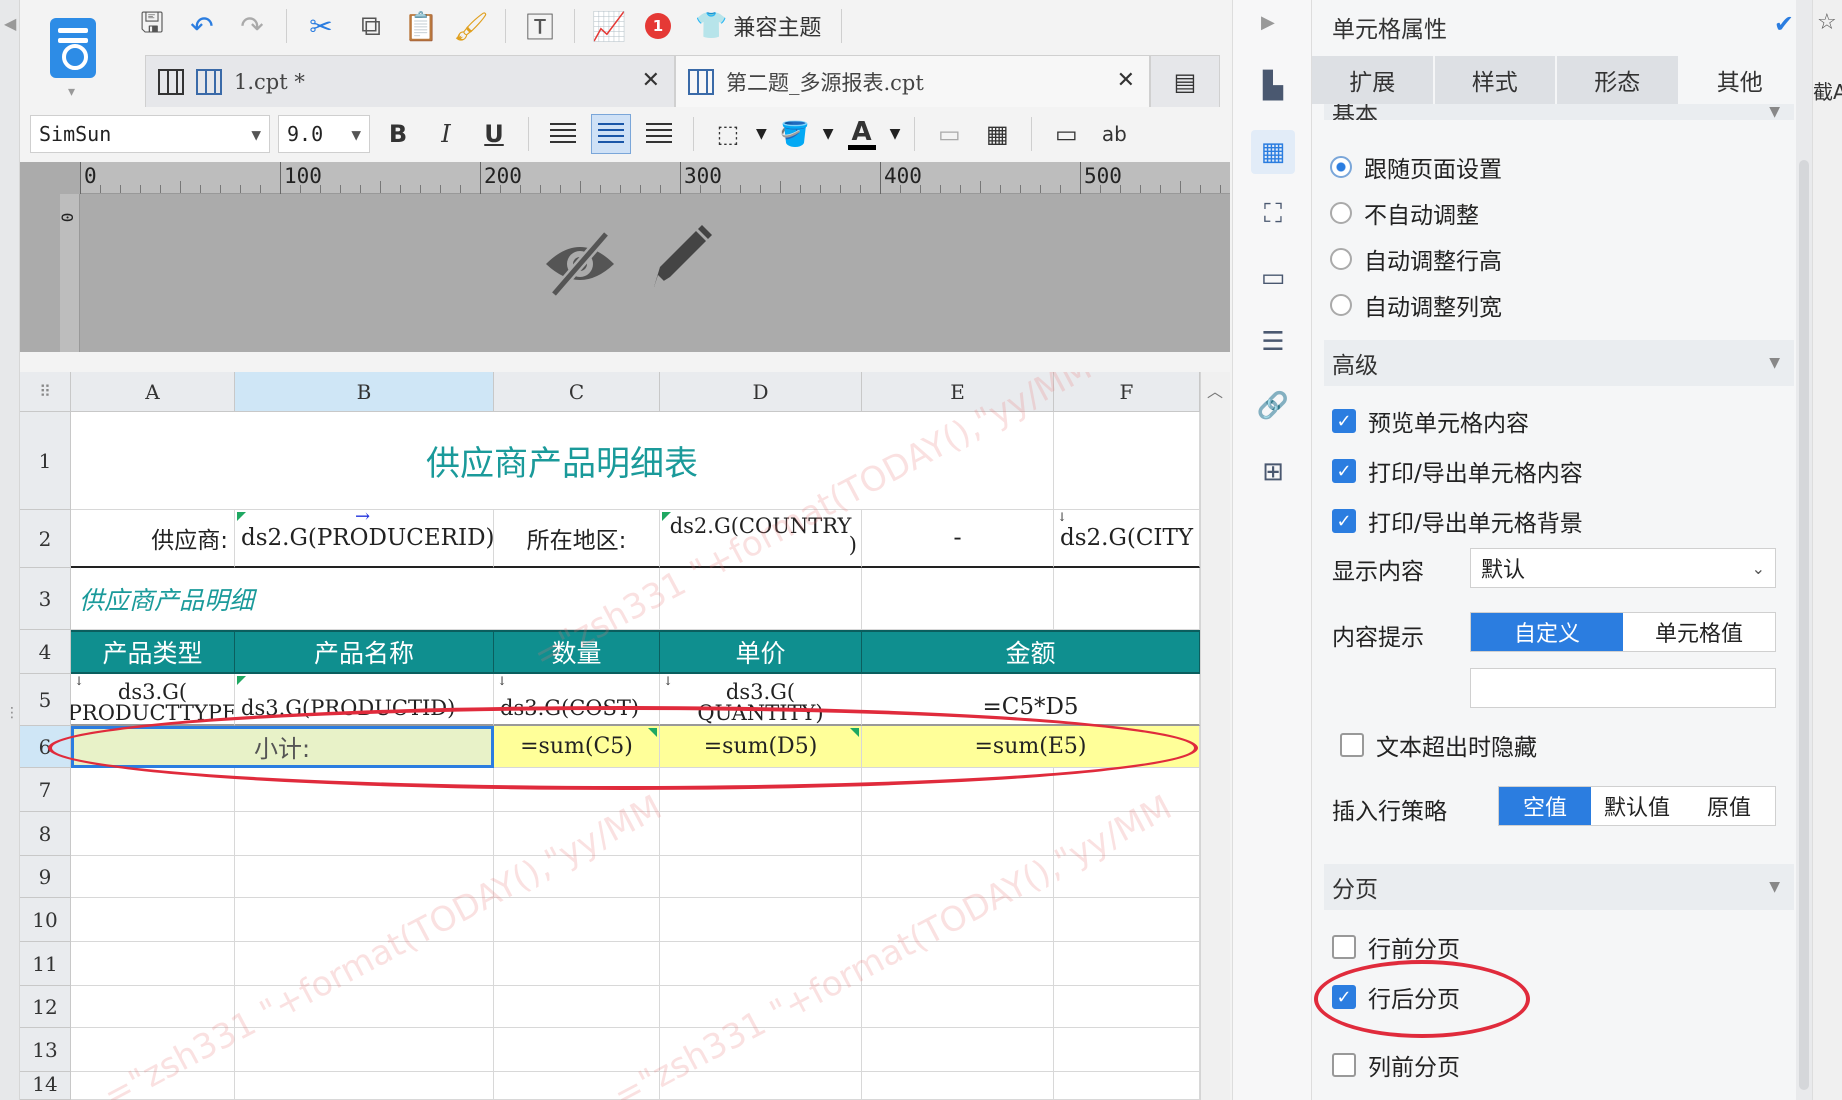 This screenshot has width=1842, height=1100. What do you see at coordinates (577, 392) in the screenshot?
I see `column-header-c: C` at bounding box center [577, 392].